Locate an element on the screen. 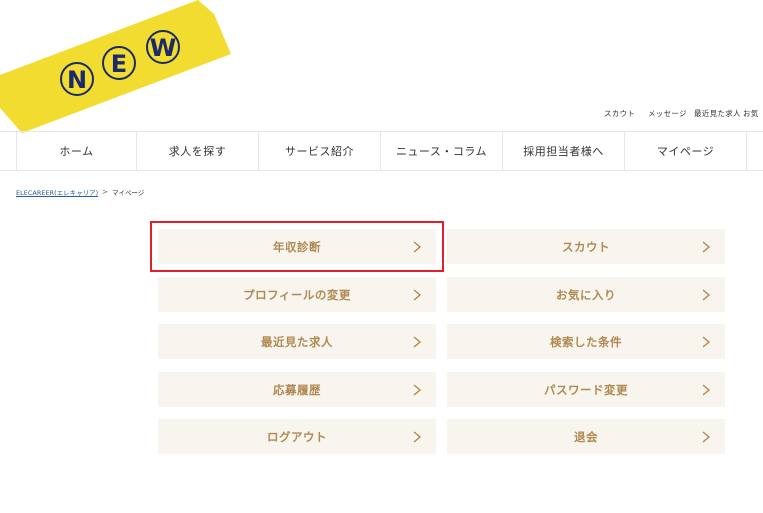  menu-logout: ログアウト is located at coordinates (297, 436).